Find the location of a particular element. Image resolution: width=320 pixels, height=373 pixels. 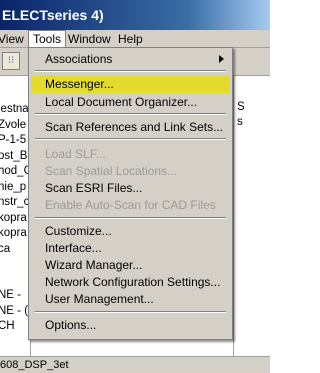

list-item: ca is located at coordinates (15, 250).